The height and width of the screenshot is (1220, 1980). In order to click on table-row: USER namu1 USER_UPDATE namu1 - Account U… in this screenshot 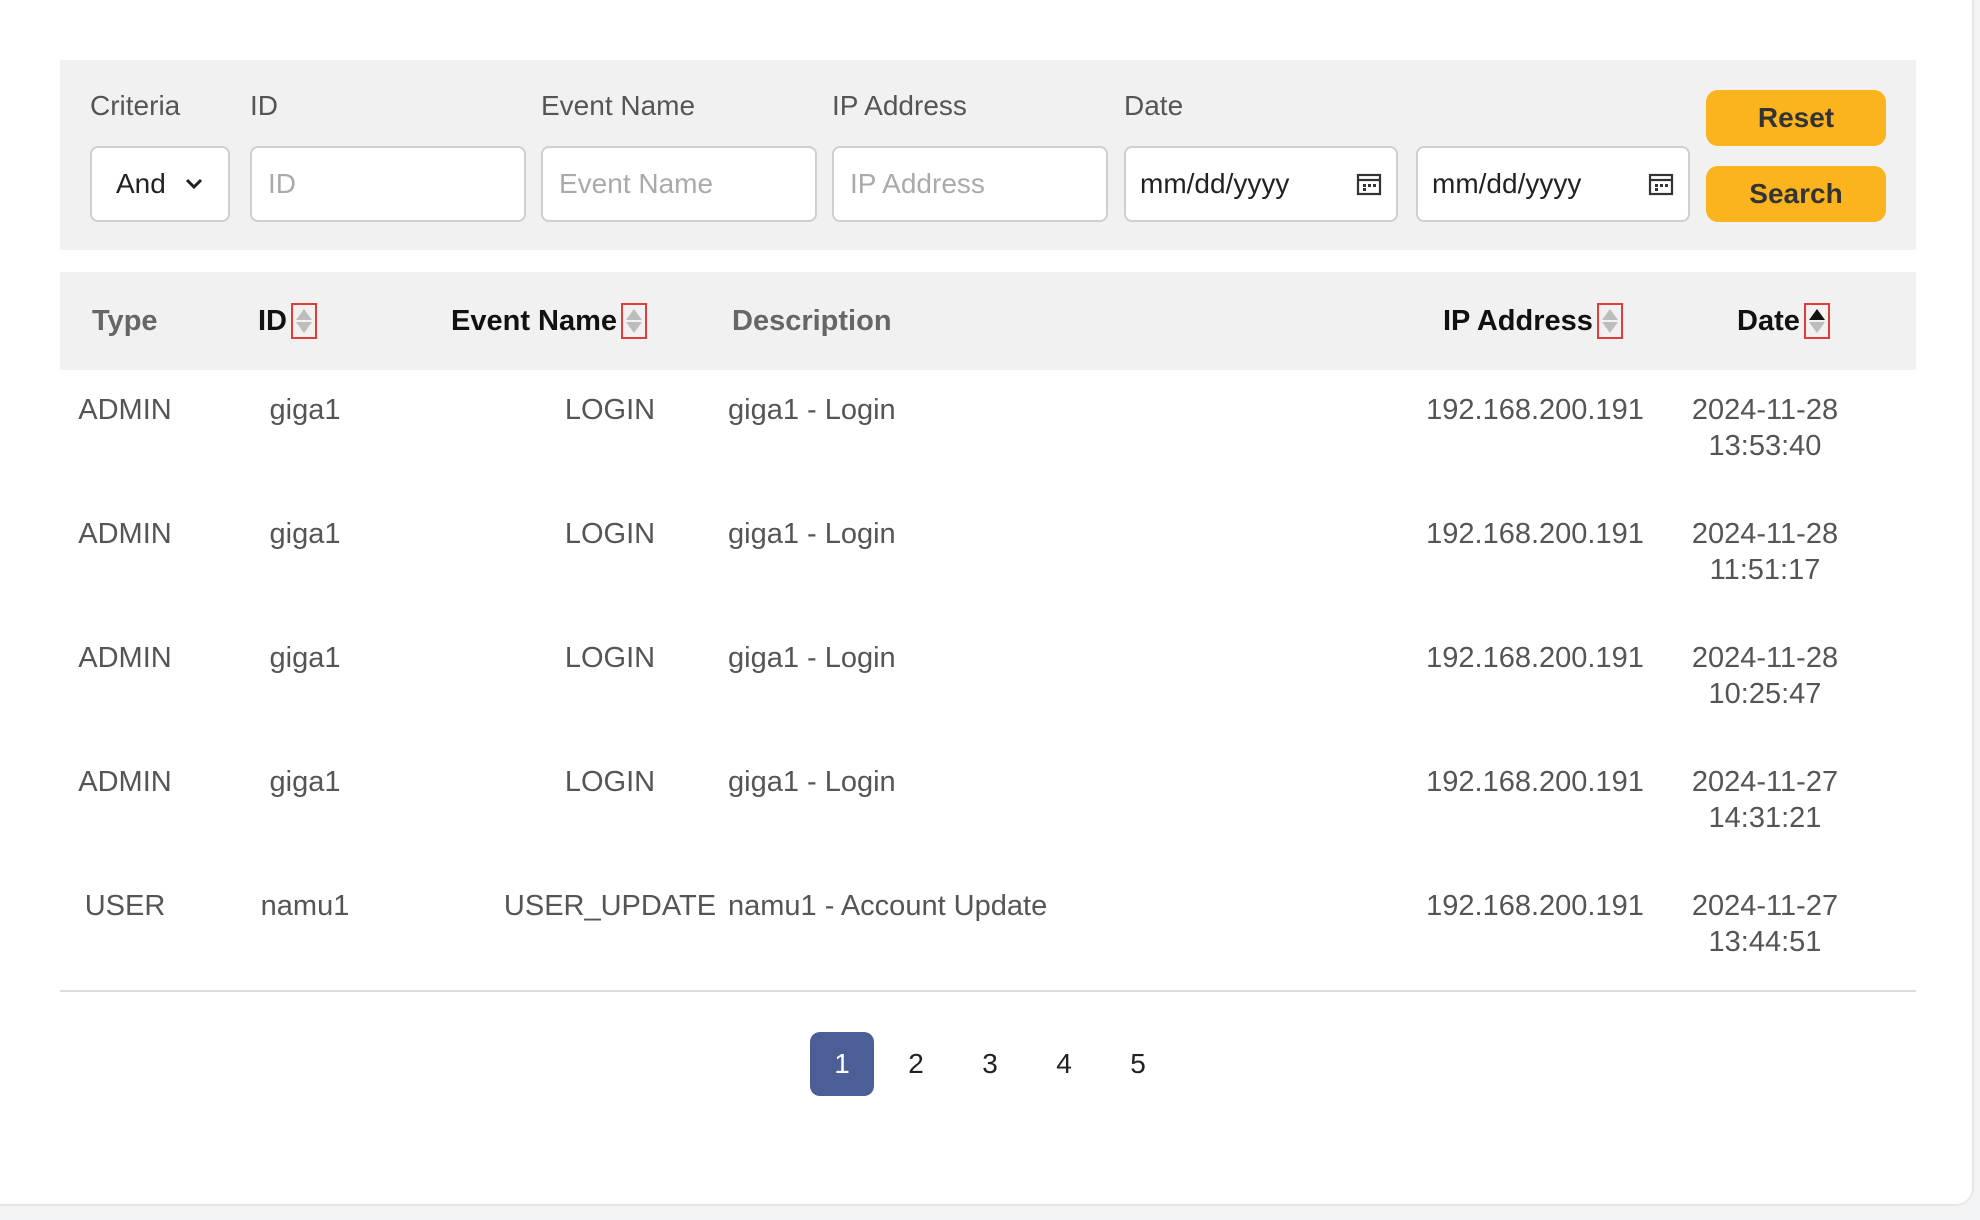, I will do `click(988, 926)`.